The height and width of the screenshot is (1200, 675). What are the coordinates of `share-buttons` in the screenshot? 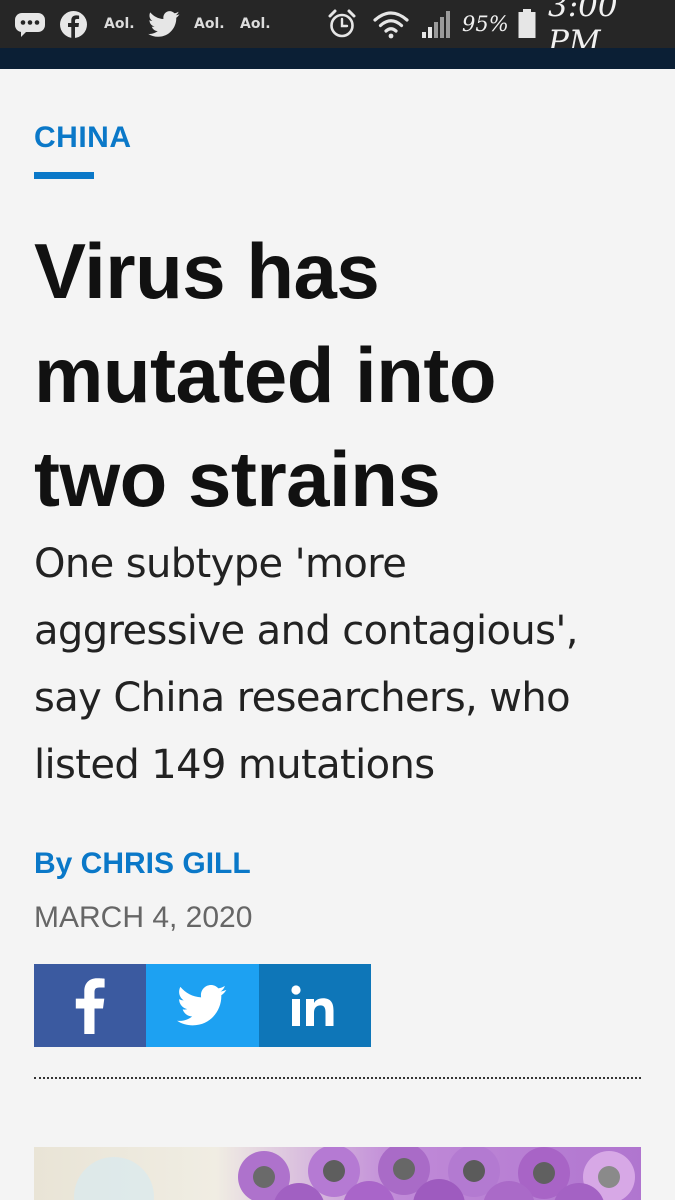 It's located at (202, 1005).